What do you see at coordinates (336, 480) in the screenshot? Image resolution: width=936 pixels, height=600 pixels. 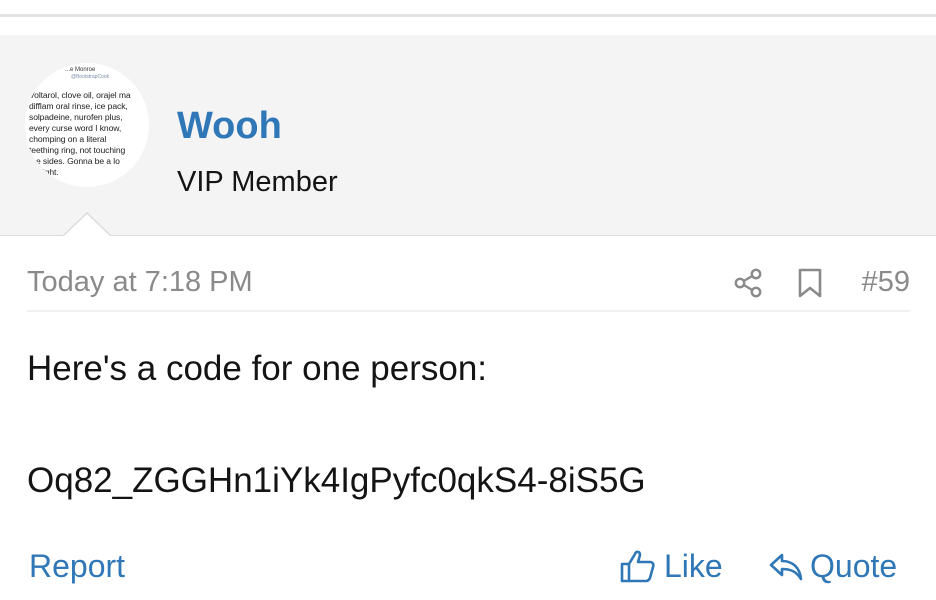 I see `post-message-code: Oq82_ZGGHn1iYk4IgPyfc0qkS4-8iS5G` at bounding box center [336, 480].